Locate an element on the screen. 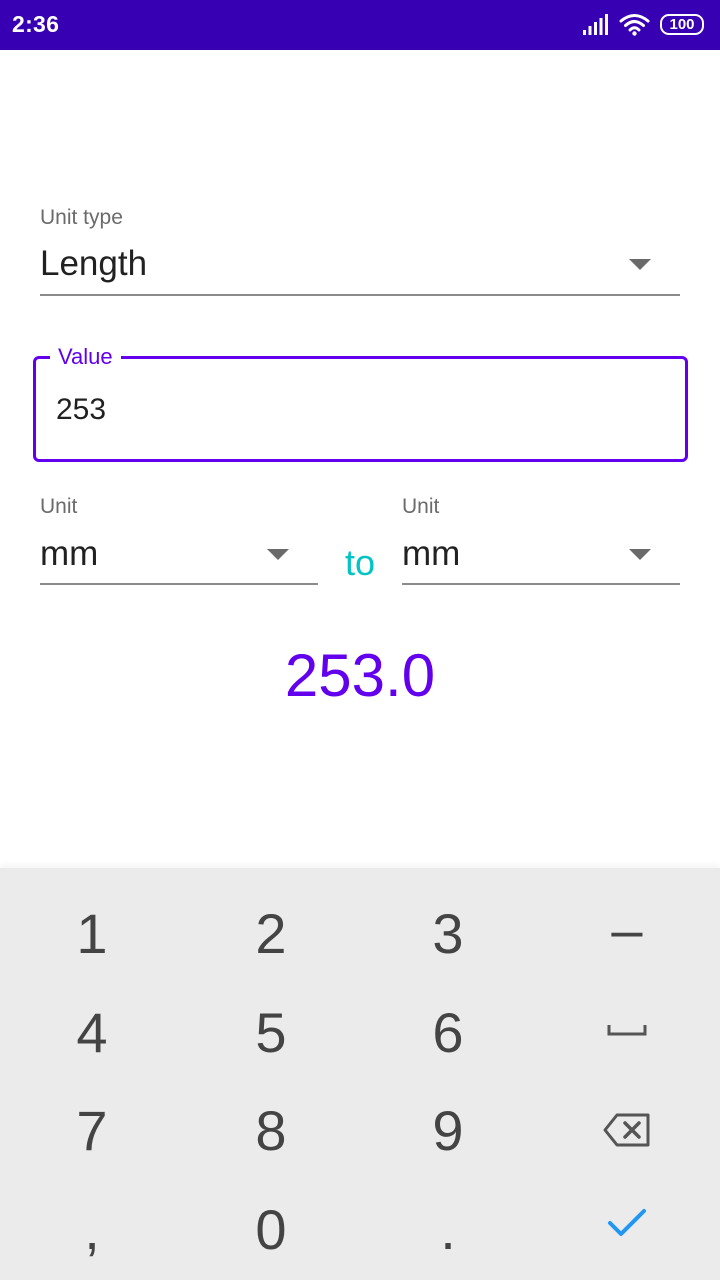 The height and width of the screenshot is (1280, 720). key-0: 0 is located at coordinates (271, 1229).